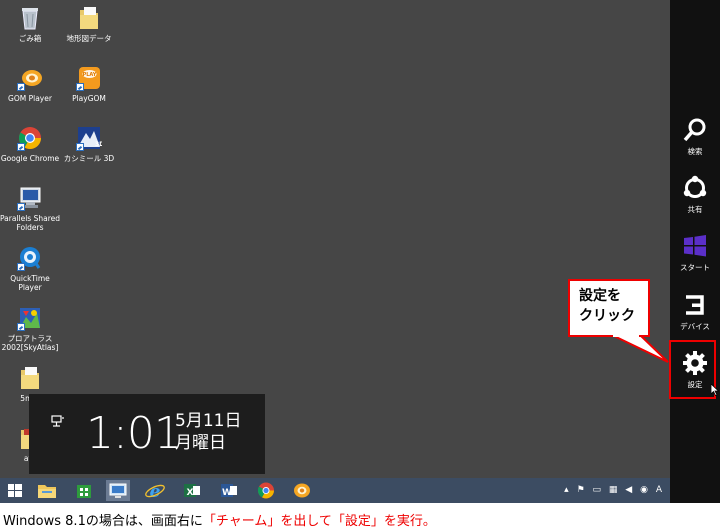 The width and height of the screenshot is (720, 530). What do you see at coordinates (695, 267) in the screenshot?
I see `charm-start-label: スタート` at bounding box center [695, 267].